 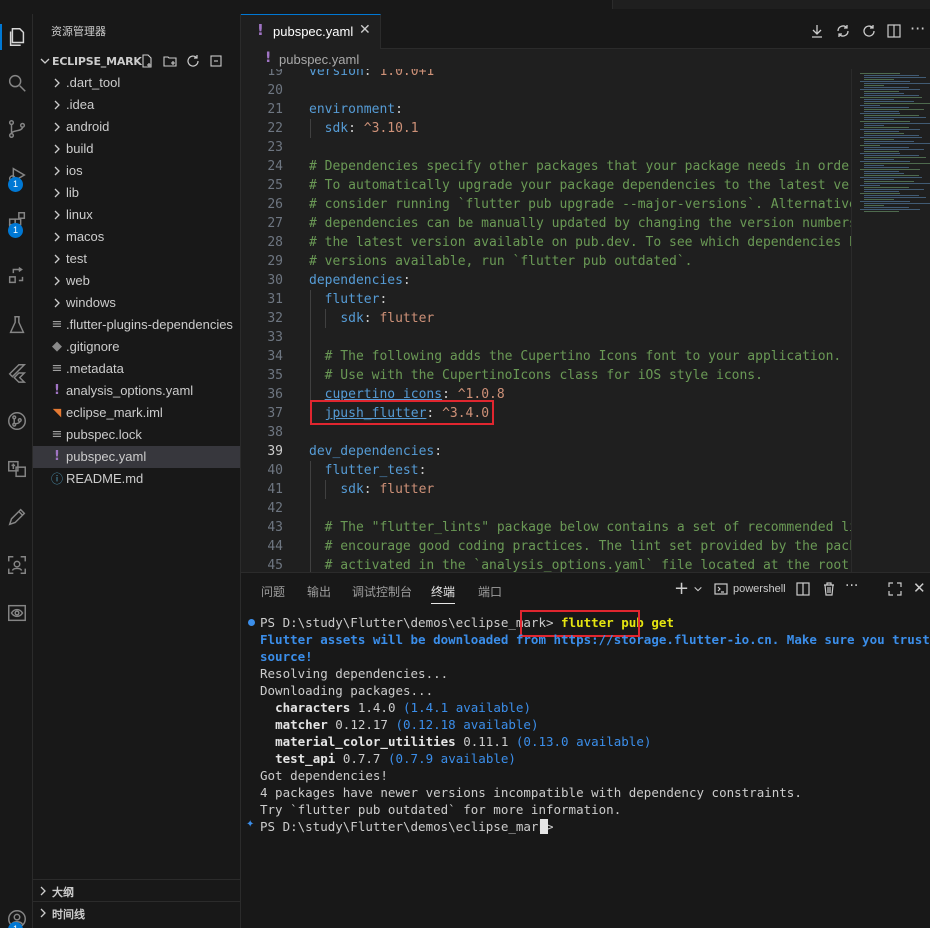 What do you see at coordinates (829, 589) in the screenshot?
I see `trash-icon` at bounding box center [829, 589].